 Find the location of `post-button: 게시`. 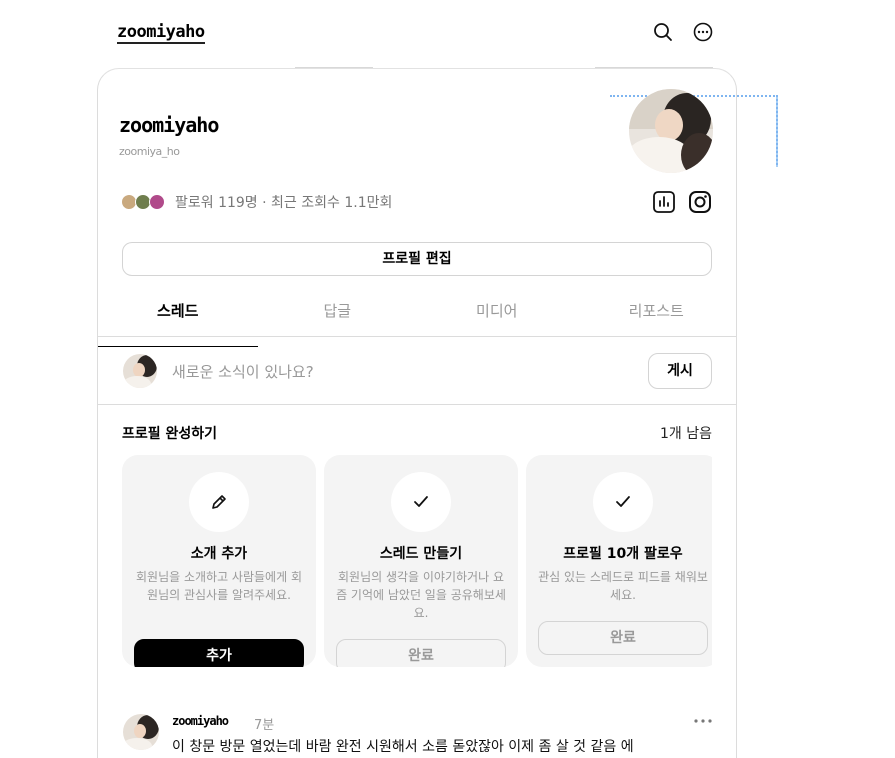

post-button: 게시 is located at coordinates (680, 371).